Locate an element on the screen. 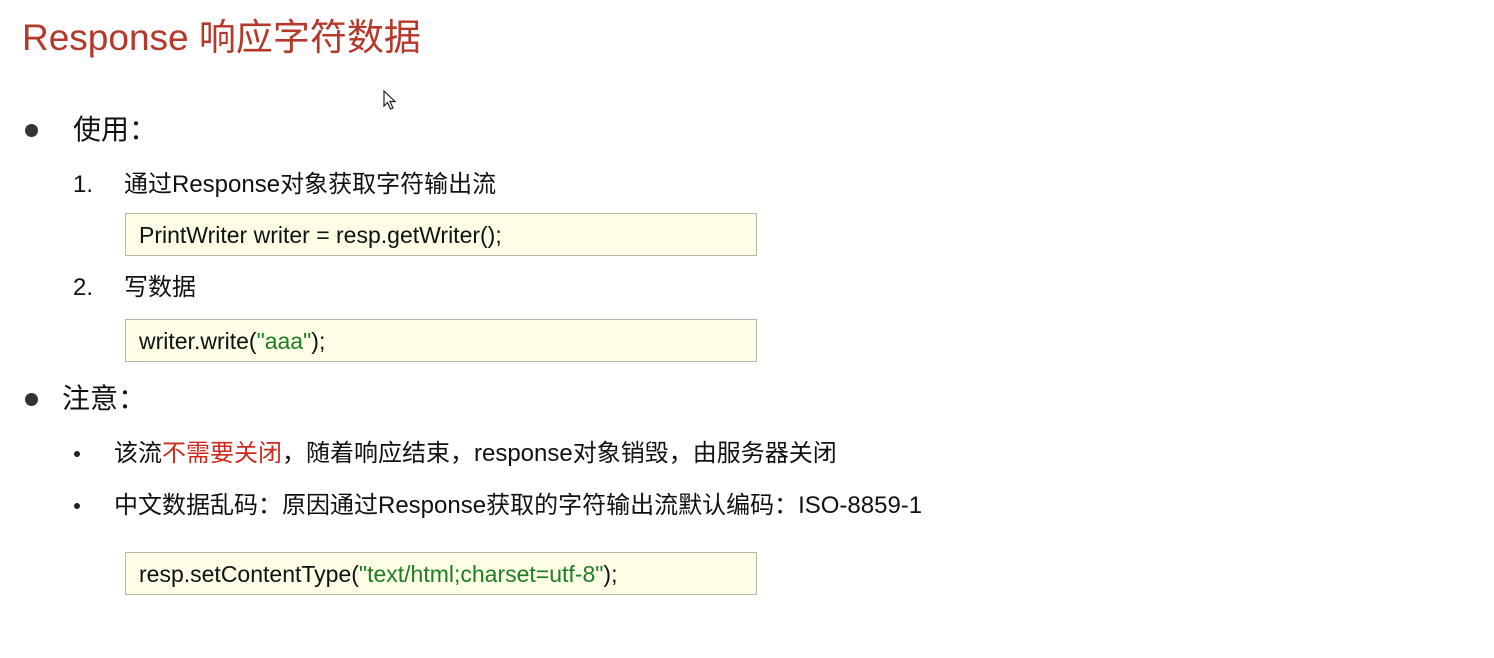  code-block: PrintWriter writer = resp.getWriter(); is located at coordinates (441, 234).